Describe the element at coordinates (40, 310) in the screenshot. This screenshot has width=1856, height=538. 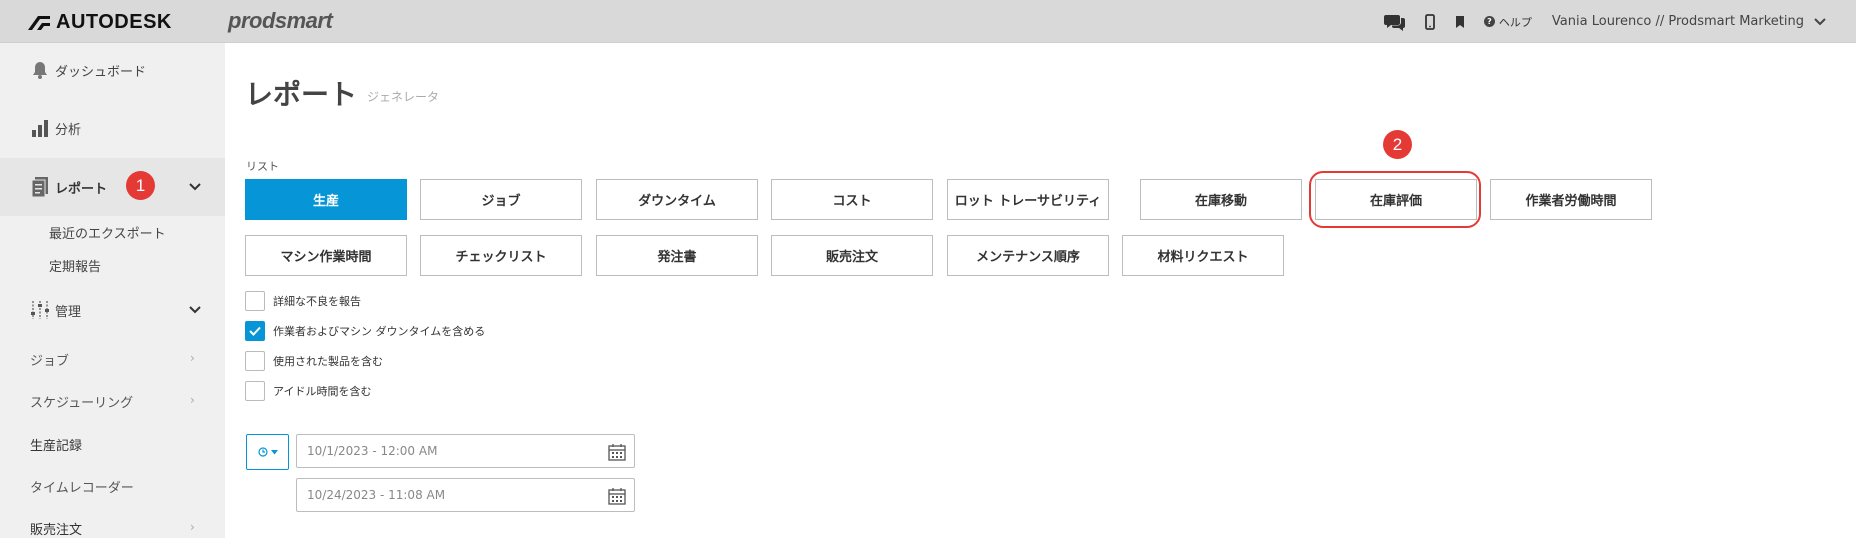
I see `sliders-icon` at that location.